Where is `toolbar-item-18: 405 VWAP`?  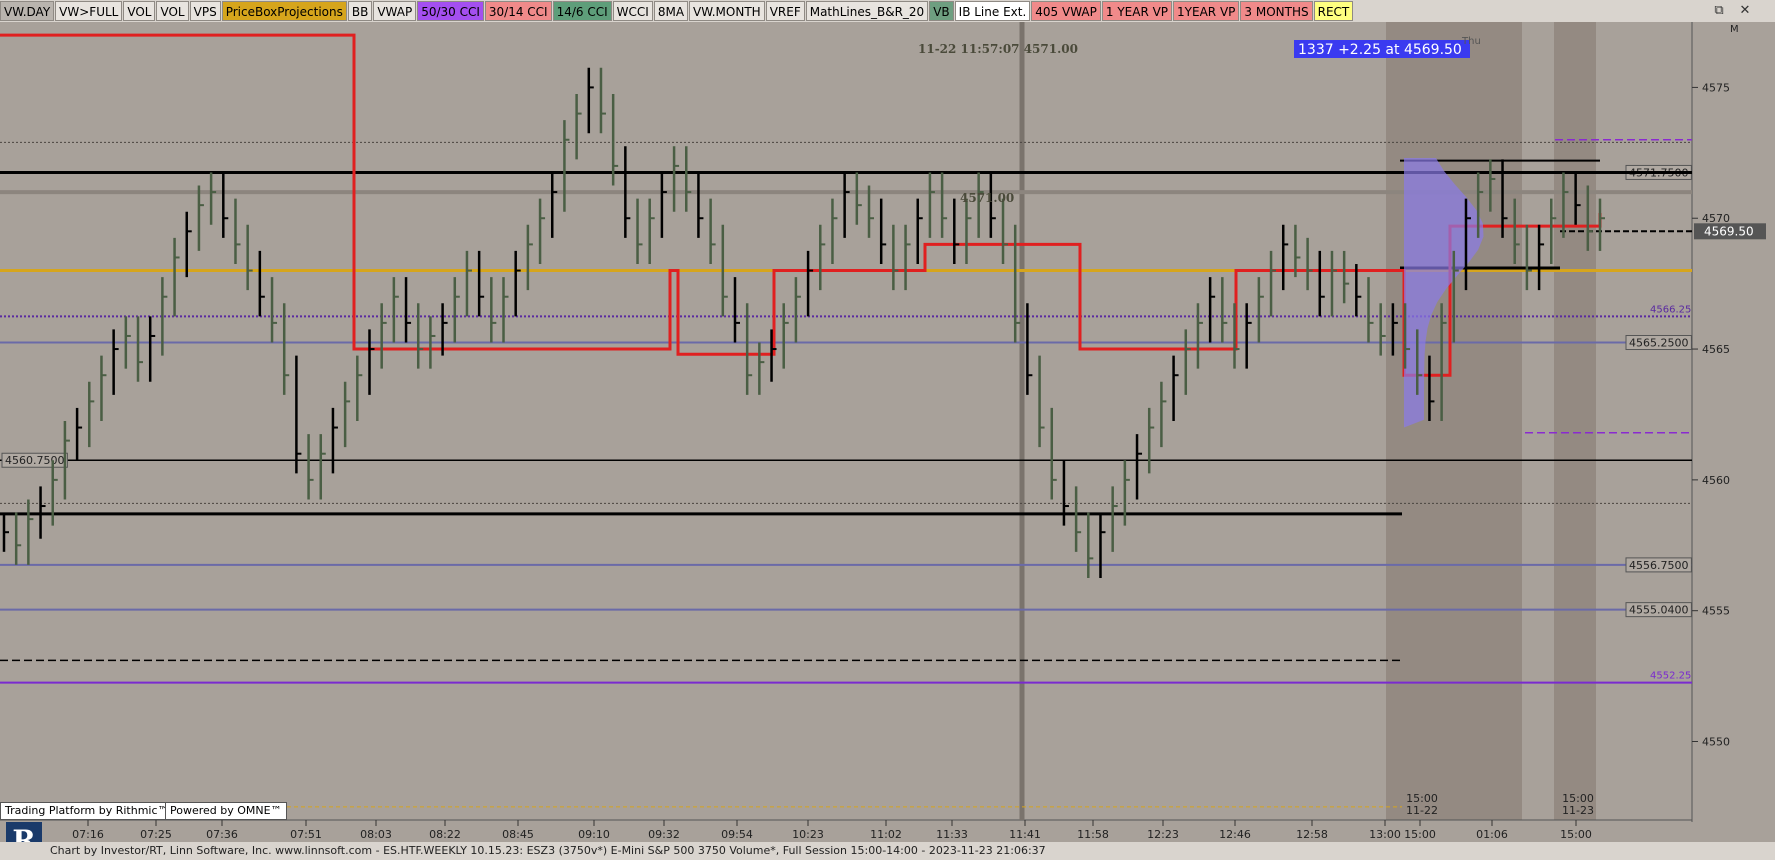 toolbar-item-18: 405 VWAP is located at coordinates (1066, 11).